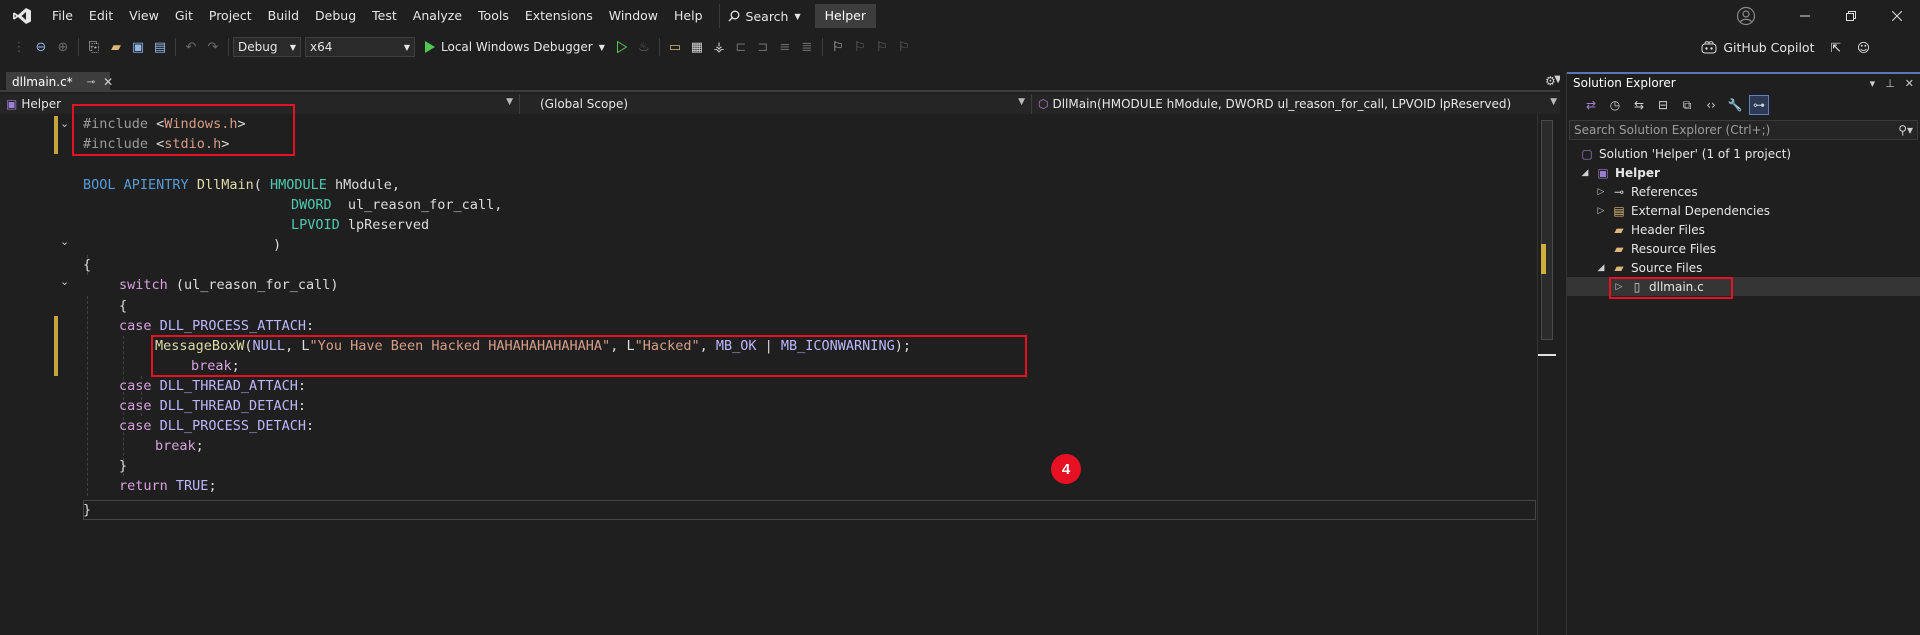  I want to click on tree-item-solution: ▢ Solution 'Helper' (1 of 1 project), so click(1743, 153).